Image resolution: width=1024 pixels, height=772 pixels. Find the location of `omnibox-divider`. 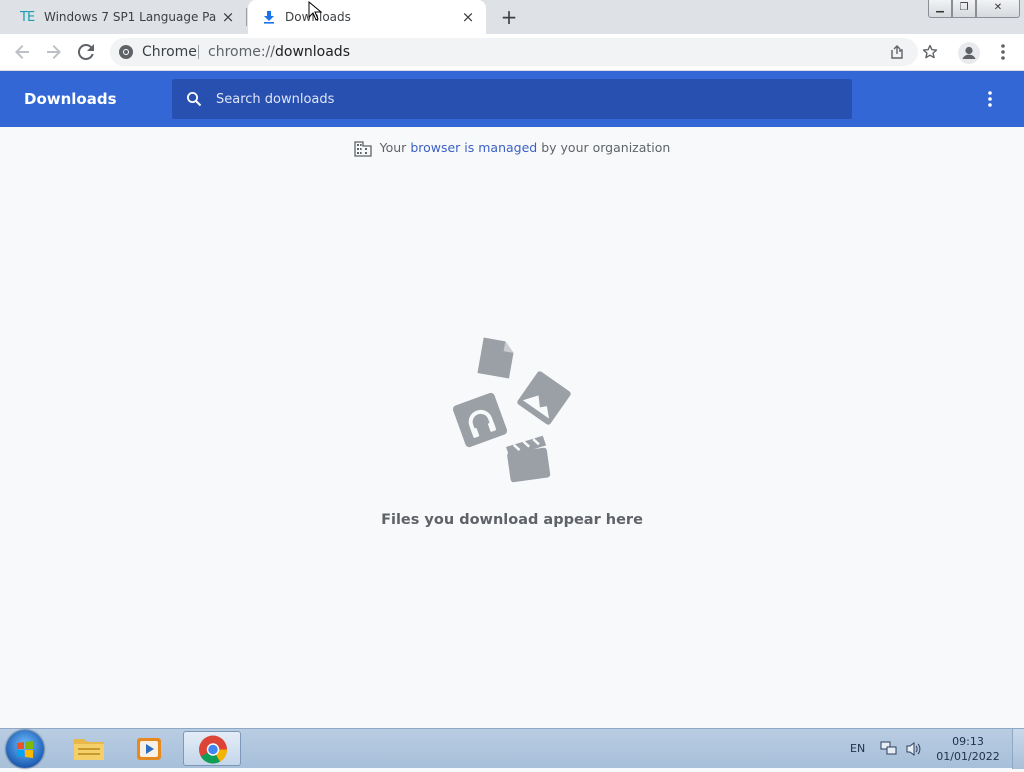

omnibox-divider is located at coordinates (198, 52).